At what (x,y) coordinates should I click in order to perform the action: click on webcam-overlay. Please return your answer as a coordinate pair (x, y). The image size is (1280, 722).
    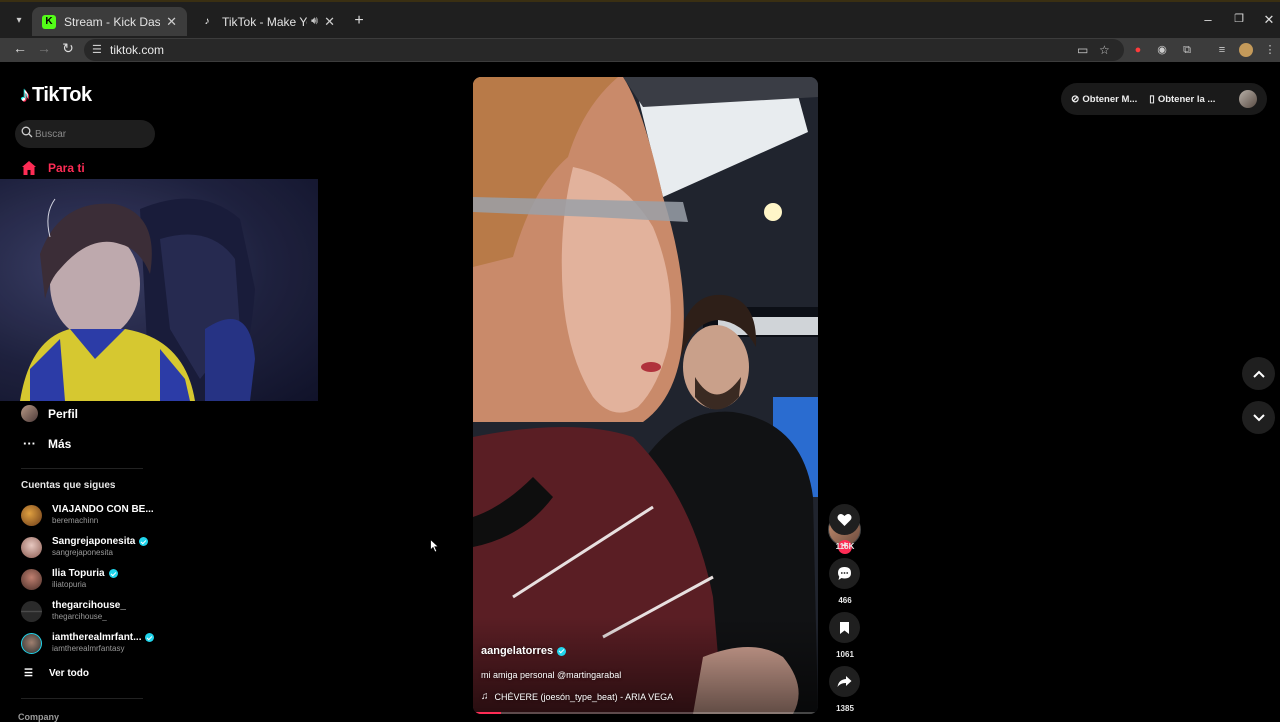
    Looking at the image, I should click on (159, 290).